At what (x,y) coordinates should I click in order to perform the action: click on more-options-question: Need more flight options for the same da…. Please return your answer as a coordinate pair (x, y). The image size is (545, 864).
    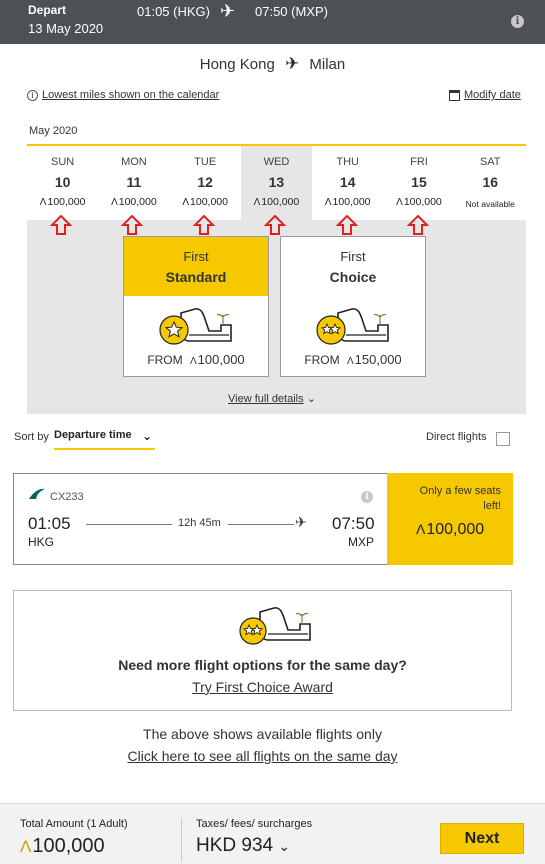
    Looking at the image, I should click on (262, 665).